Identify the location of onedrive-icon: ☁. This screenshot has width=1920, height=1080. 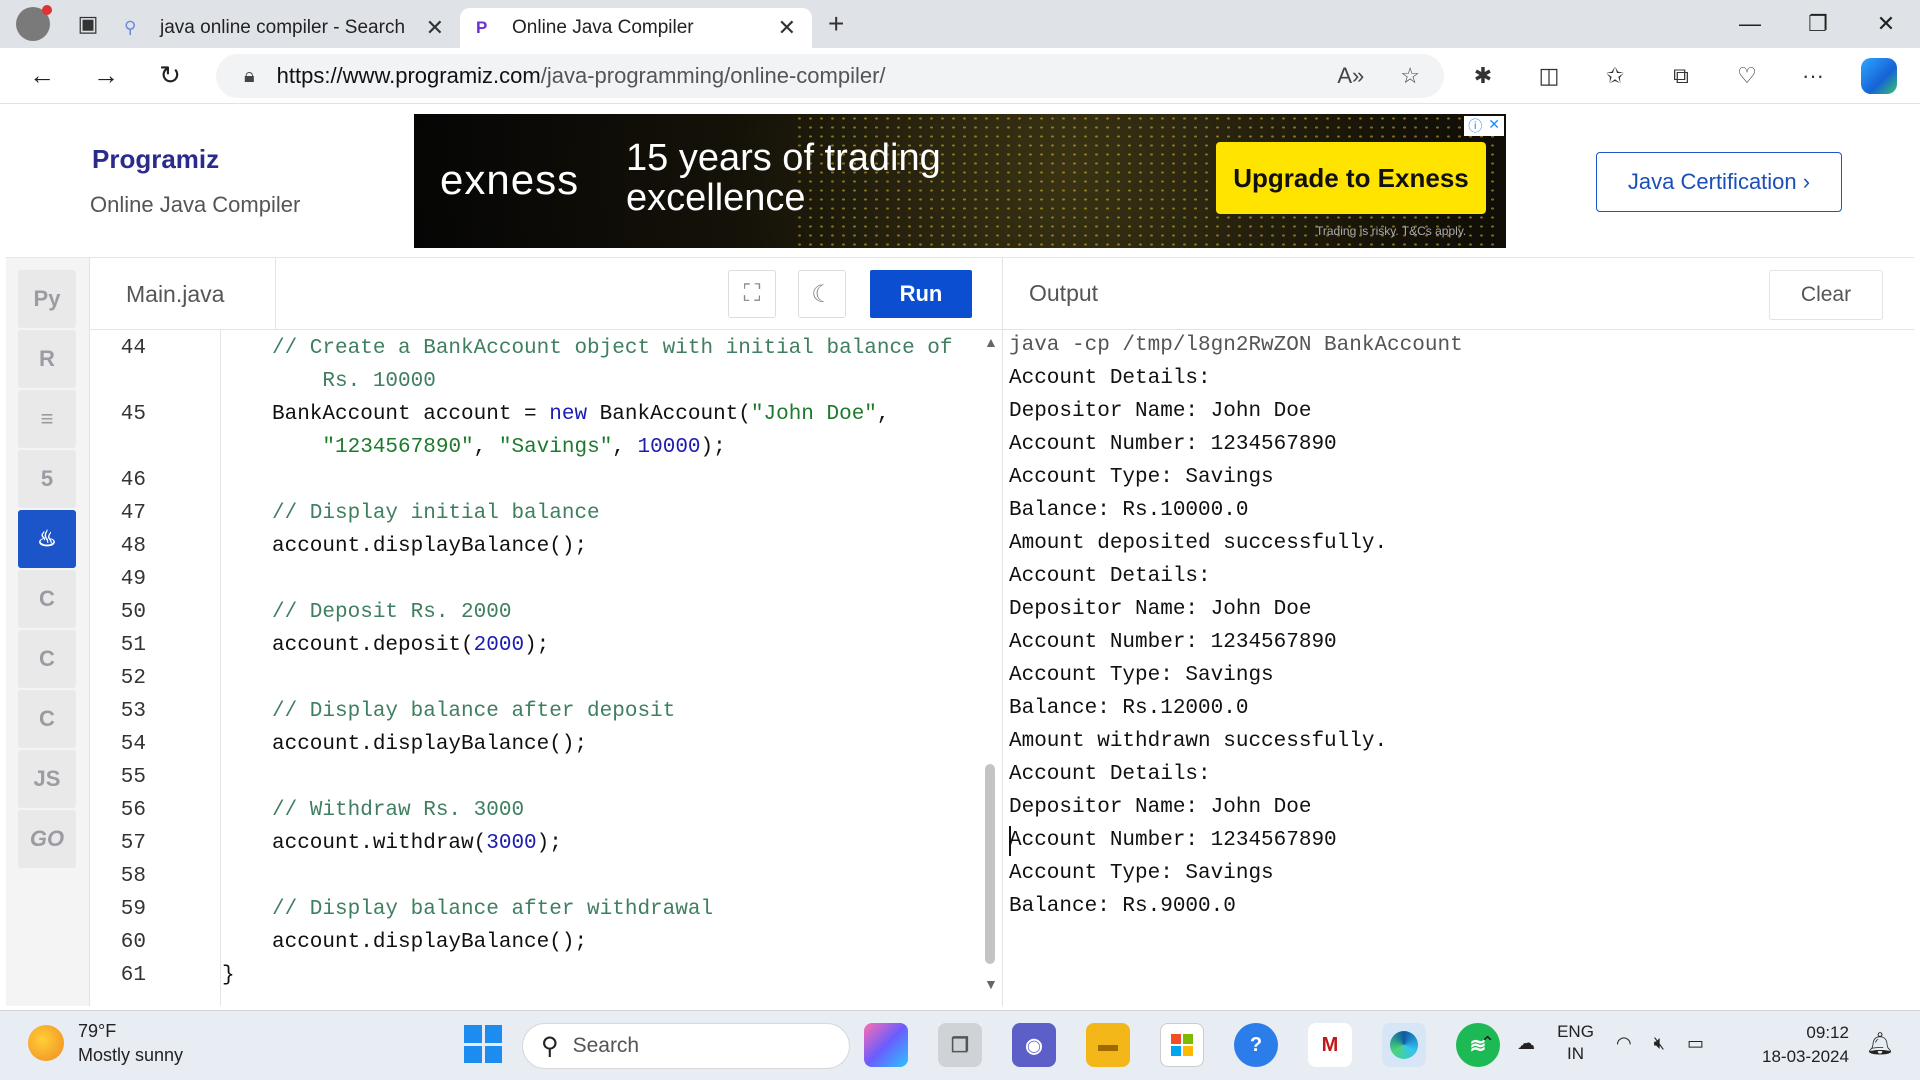
(1526, 1043).